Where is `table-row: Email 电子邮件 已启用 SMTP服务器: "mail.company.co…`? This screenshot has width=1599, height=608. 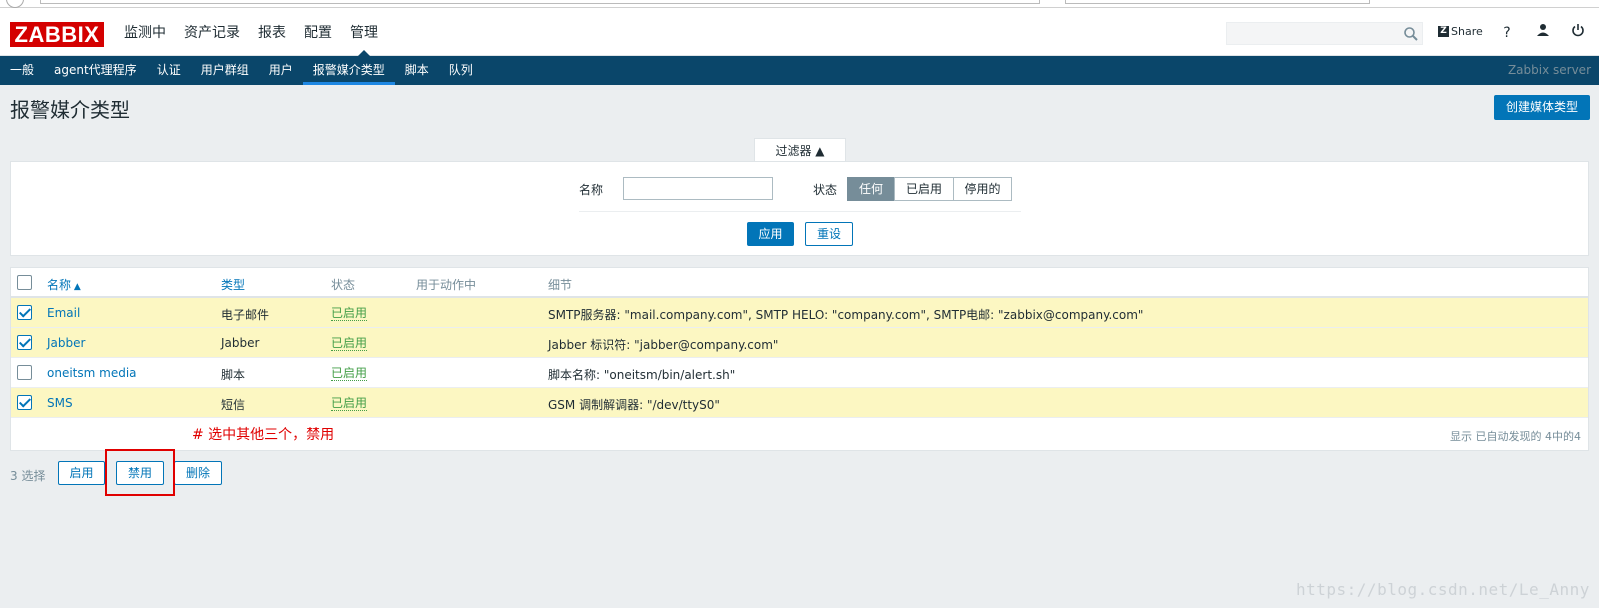 table-row: Email 电子邮件 已启用 SMTP服务器: "mail.company.co… is located at coordinates (799, 313).